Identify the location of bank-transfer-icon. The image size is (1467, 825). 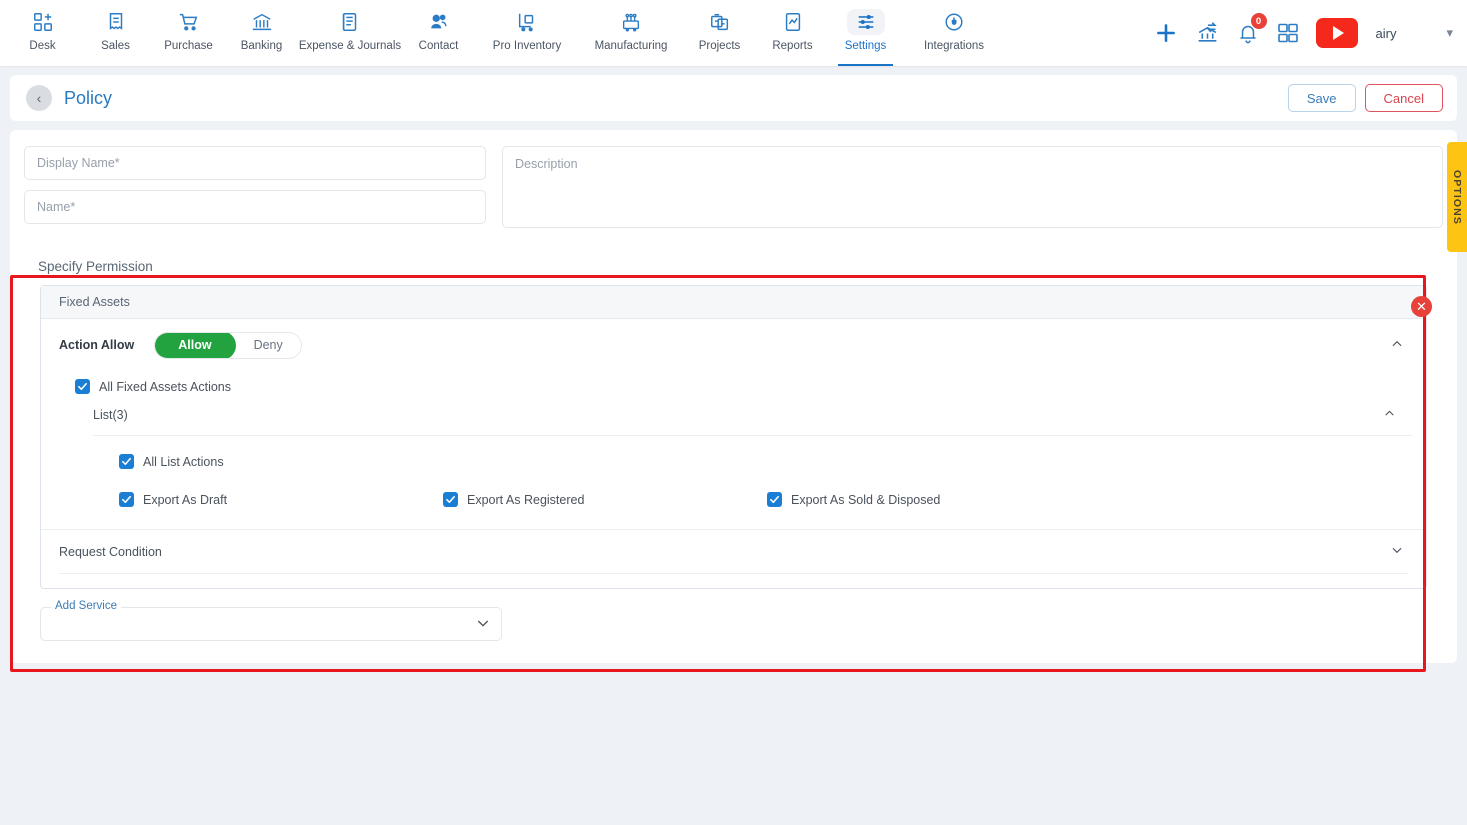
(1207, 33).